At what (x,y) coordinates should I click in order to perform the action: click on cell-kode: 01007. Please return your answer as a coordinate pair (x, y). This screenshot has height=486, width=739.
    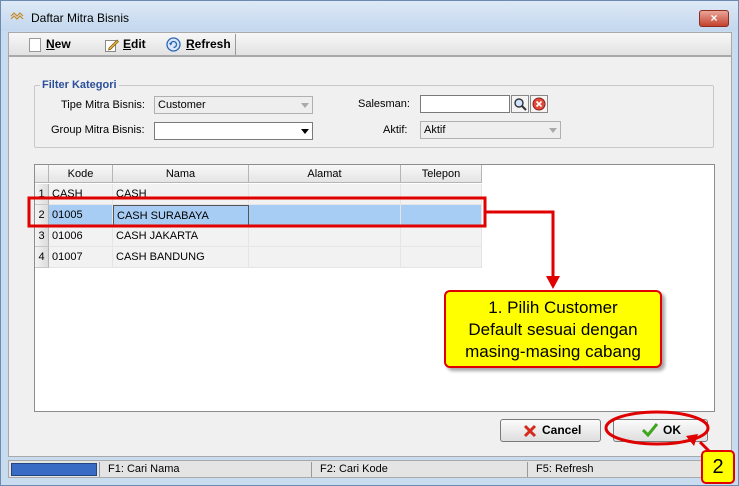
    Looking at the image, I should click on (81, 257).